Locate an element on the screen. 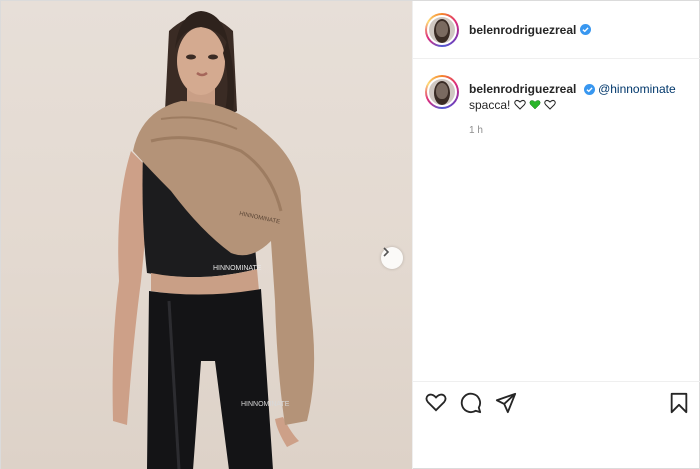 The height and width of the screenshot is (469, 700). heart-icon is located at coordinates (436, 402).